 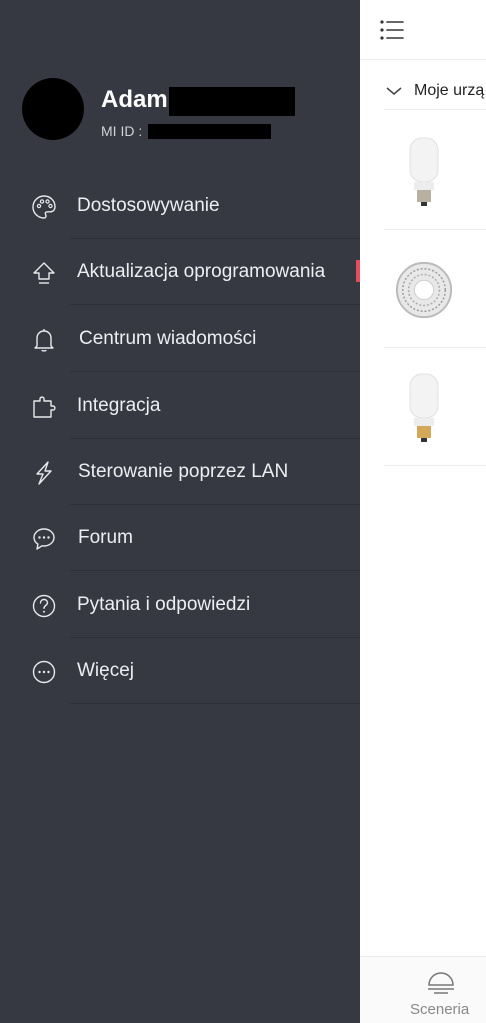 I want to click on menu-item-label: Więcej, so click(x=106, y=670).